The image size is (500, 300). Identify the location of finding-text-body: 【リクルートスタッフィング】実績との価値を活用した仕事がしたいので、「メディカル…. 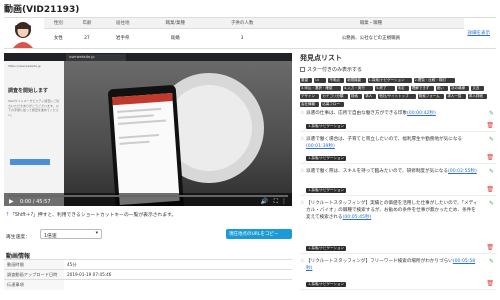
(392, 210).